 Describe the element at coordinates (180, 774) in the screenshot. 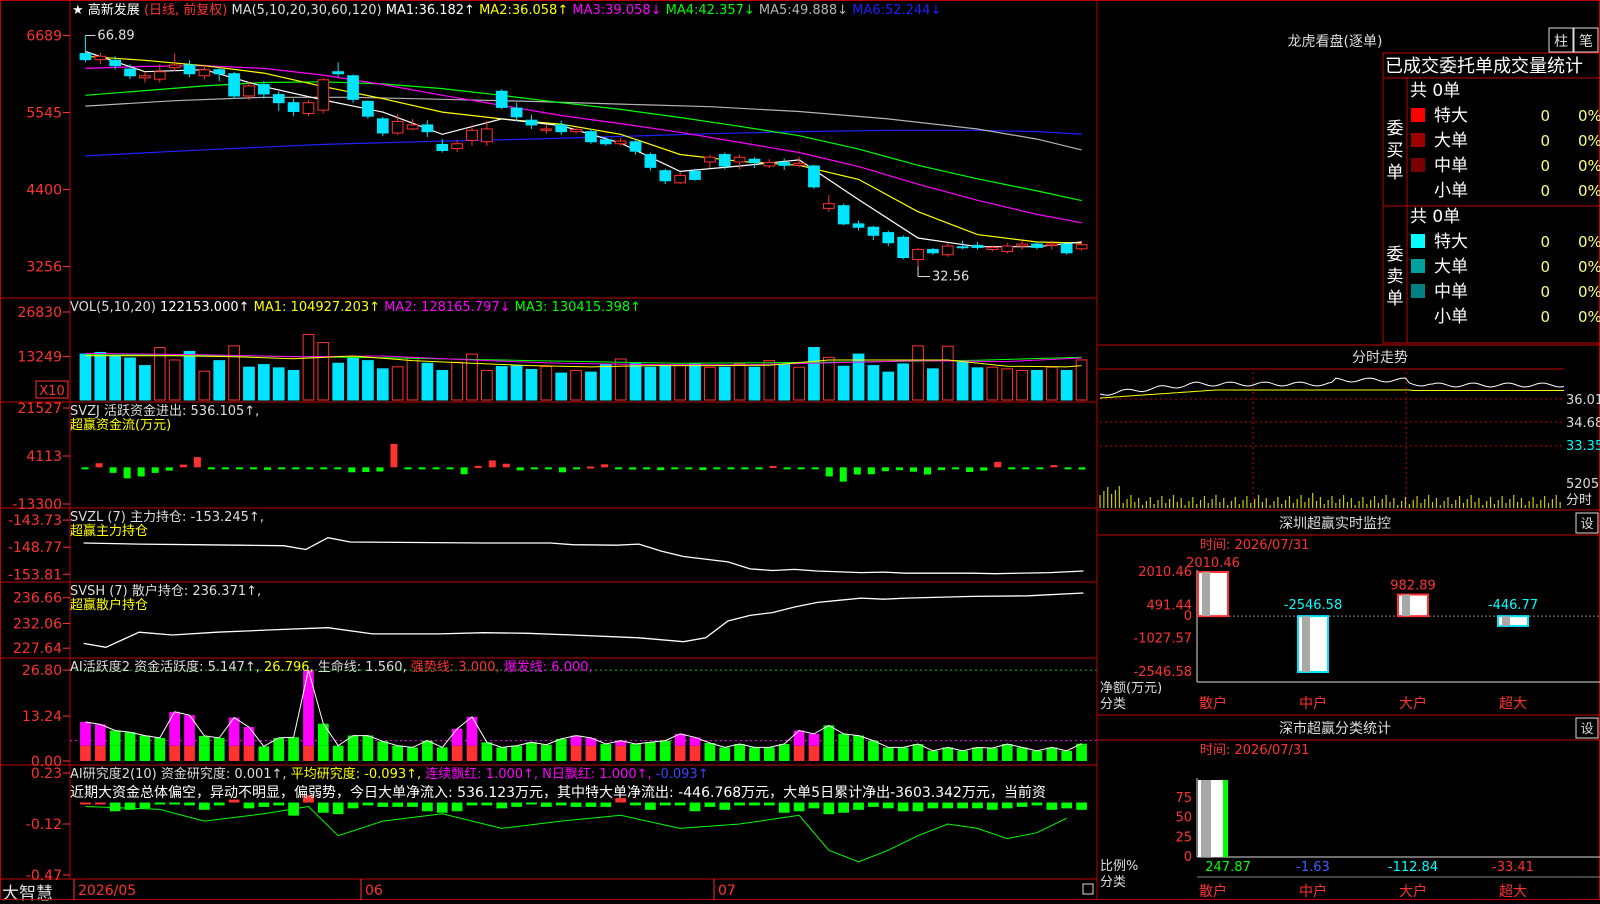

I see `ai-research-header-part: AI研究度2(10) 资金研究度: 0.001↑,` at that location.